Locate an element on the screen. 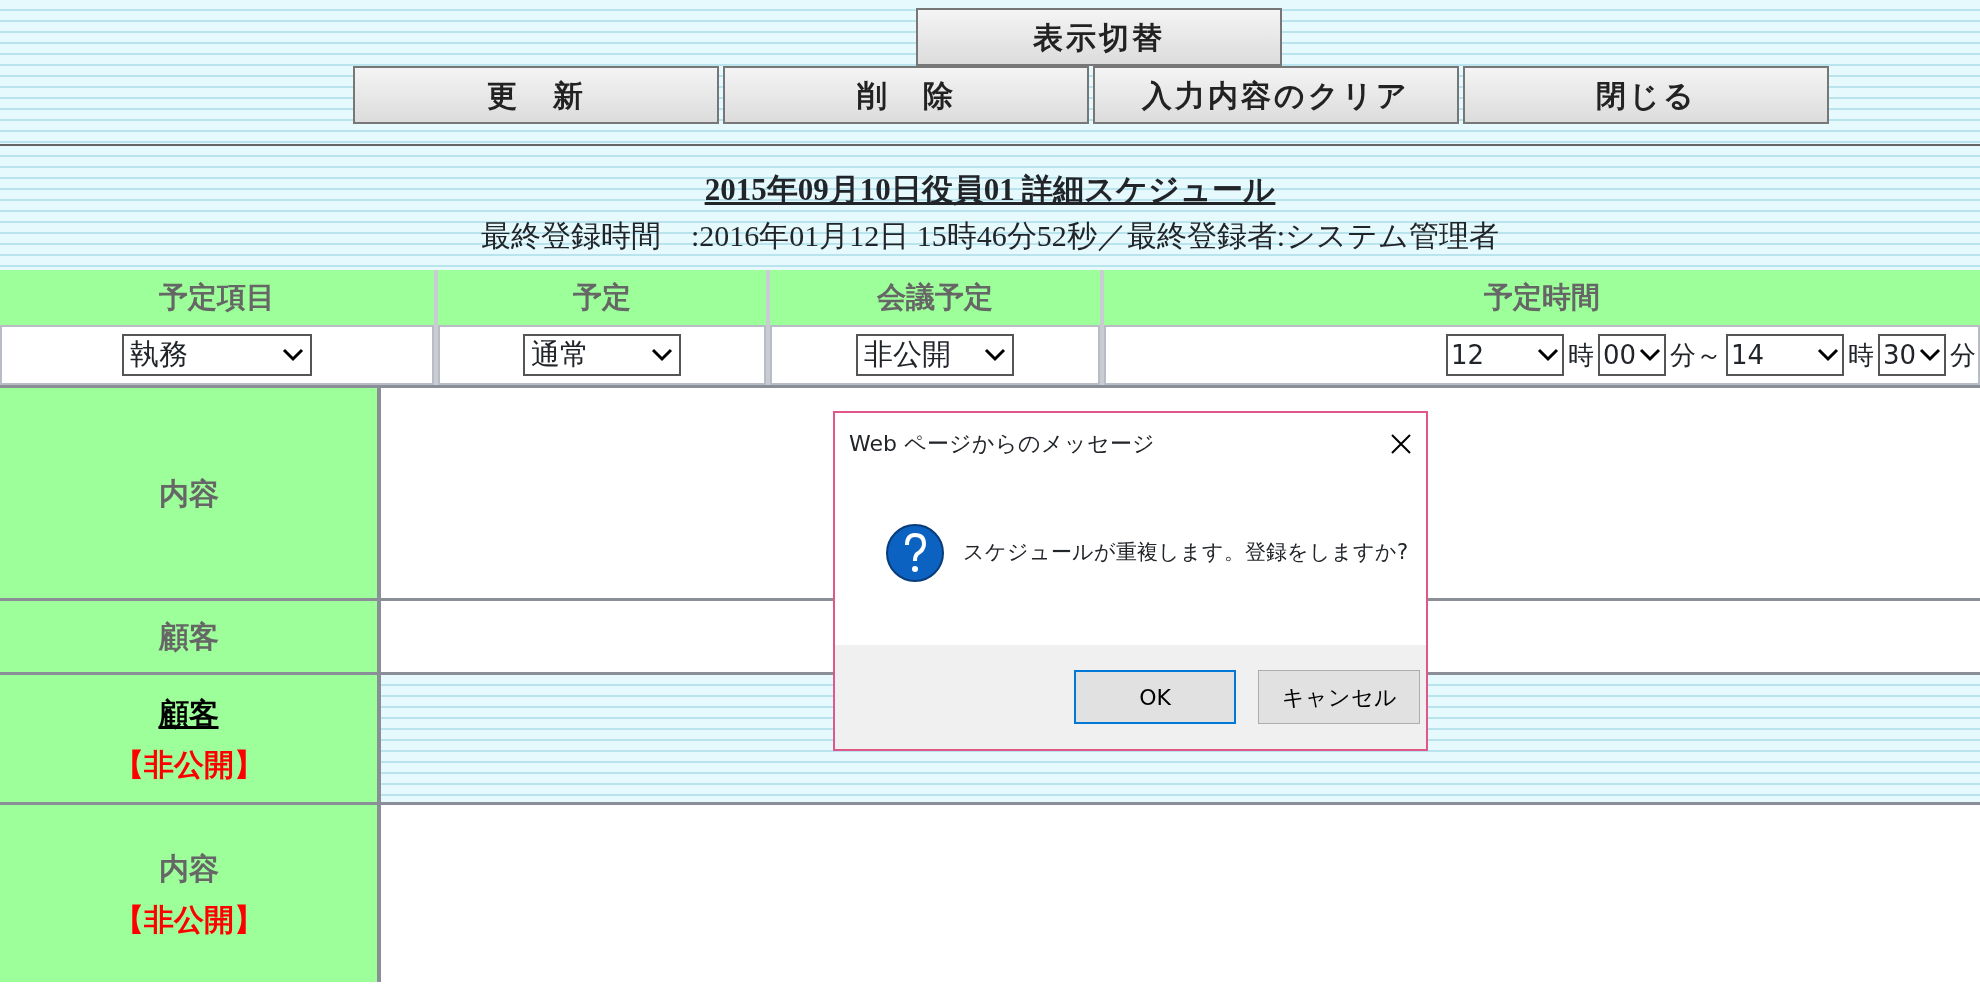 This screenshot has width=1980, height=1001. column-header: 会議予定 is located at coordinates (935, 297).